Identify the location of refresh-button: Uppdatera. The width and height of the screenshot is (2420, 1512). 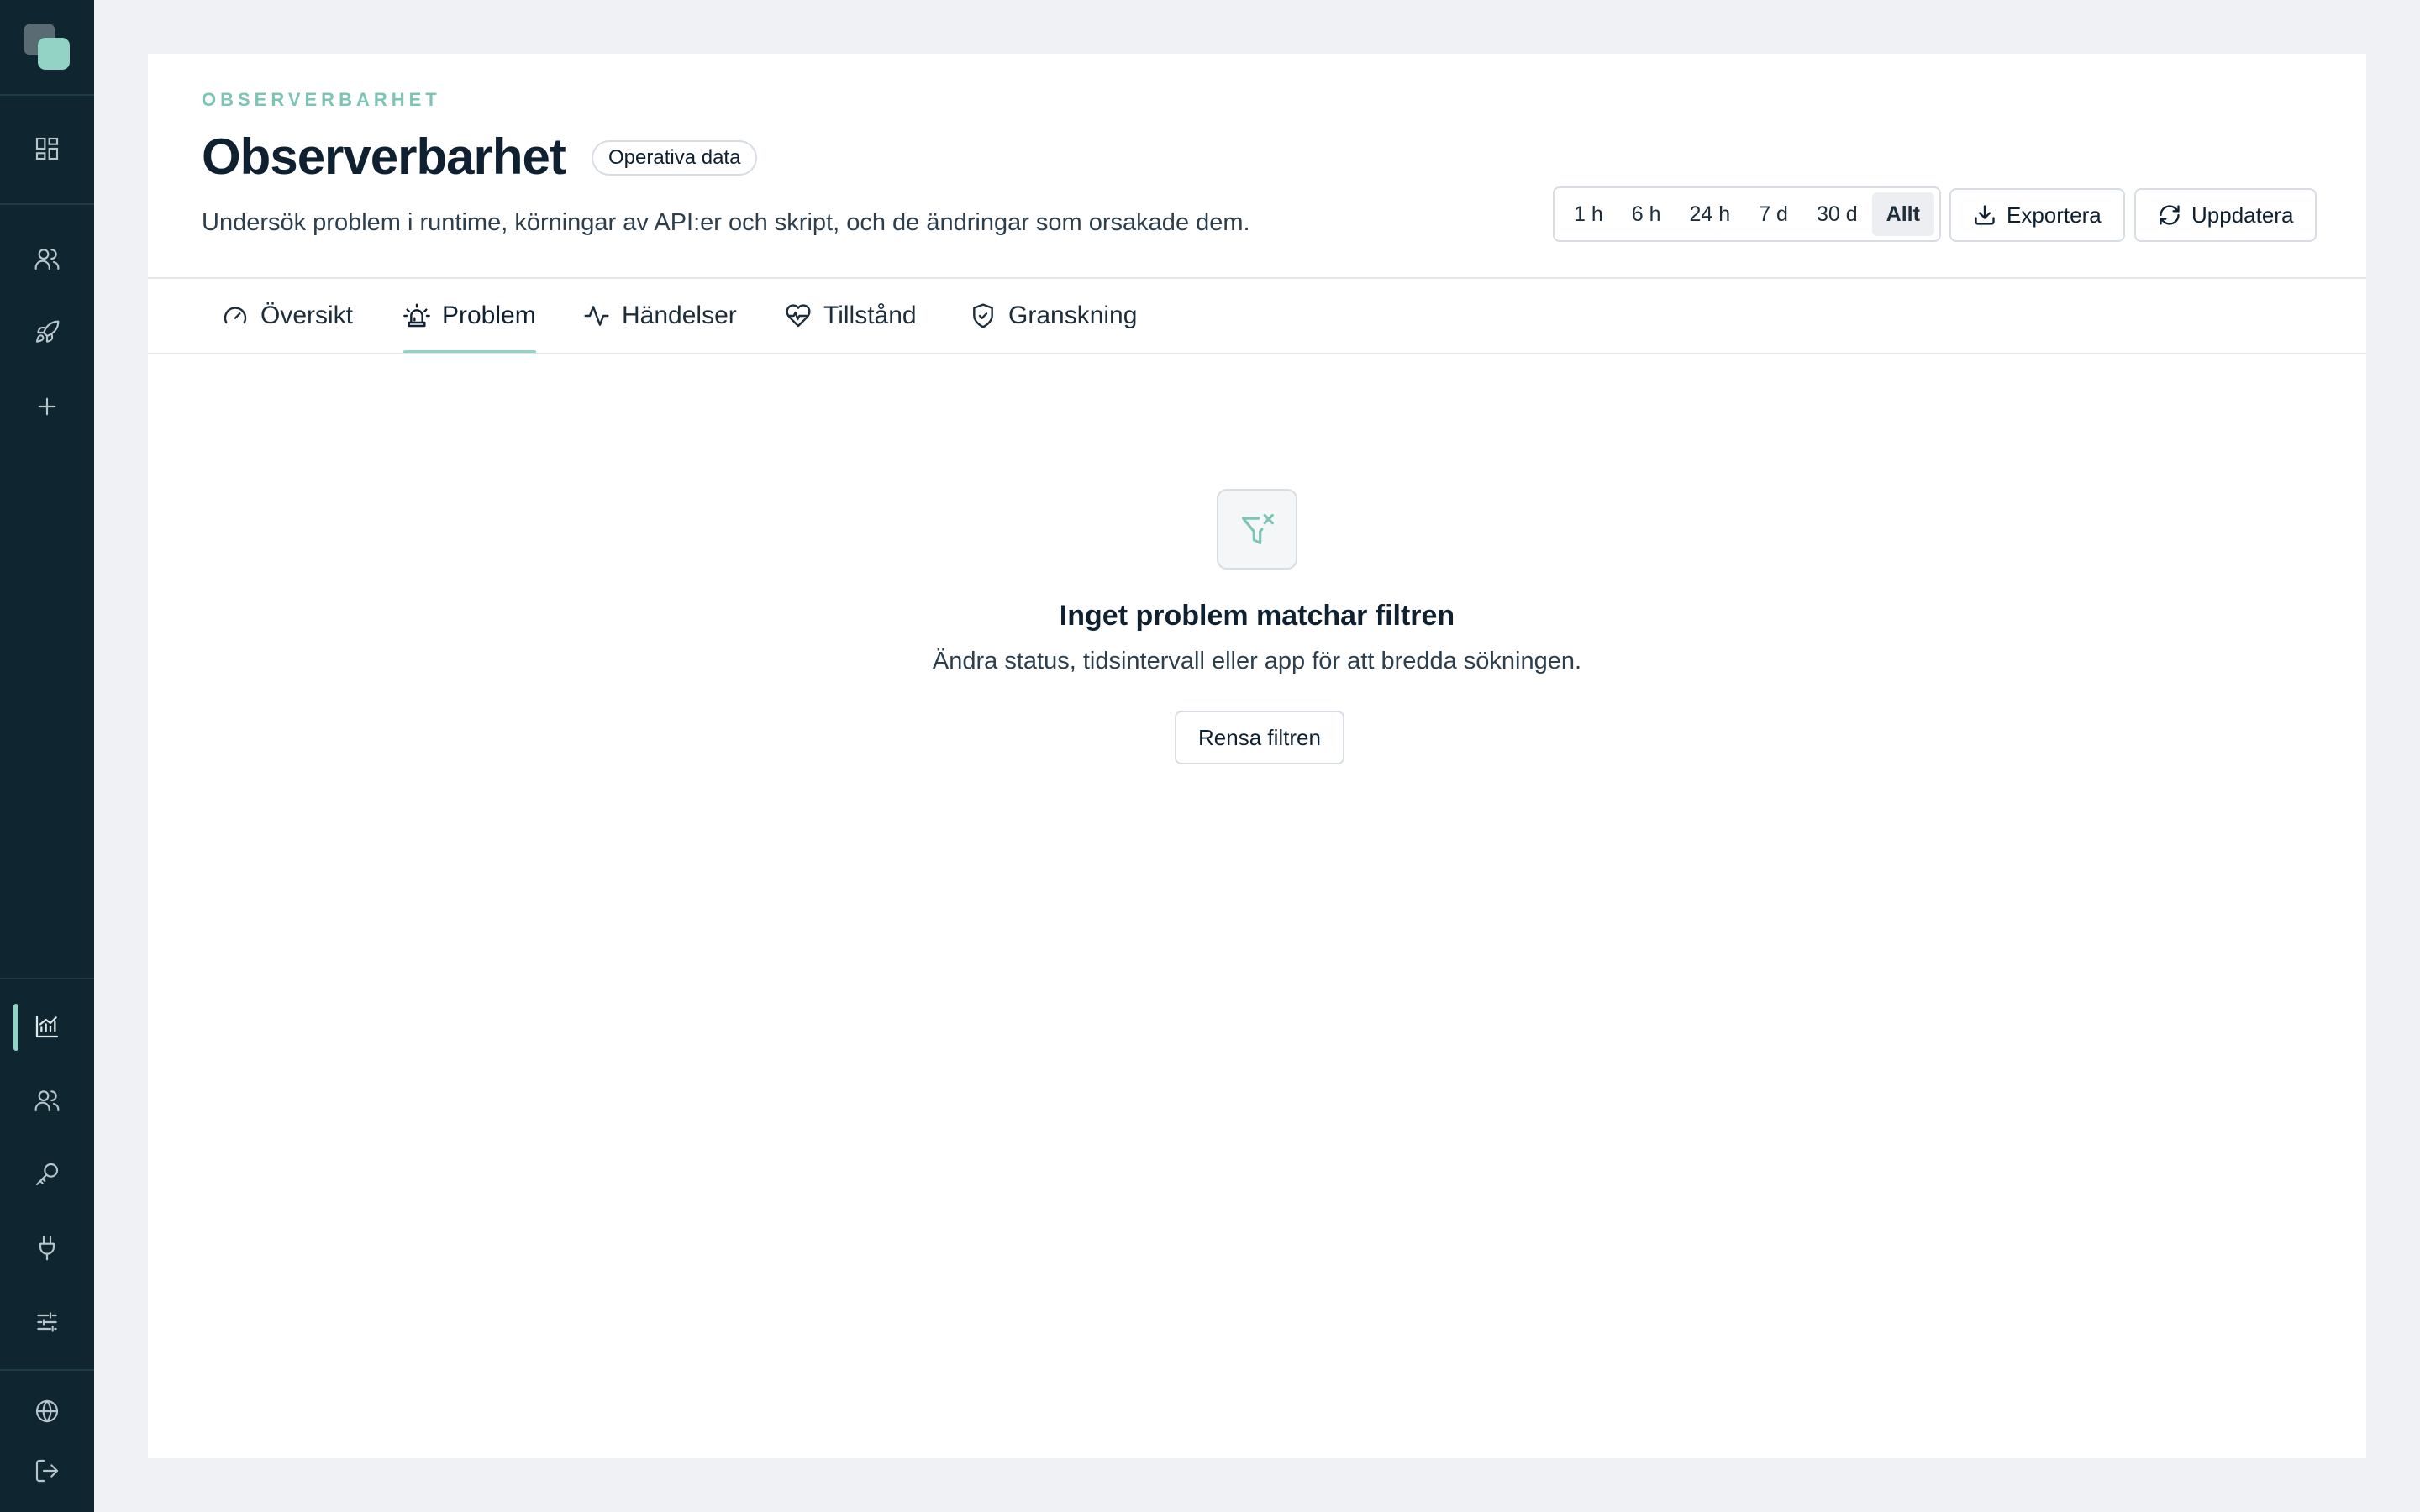
(2225, 215).